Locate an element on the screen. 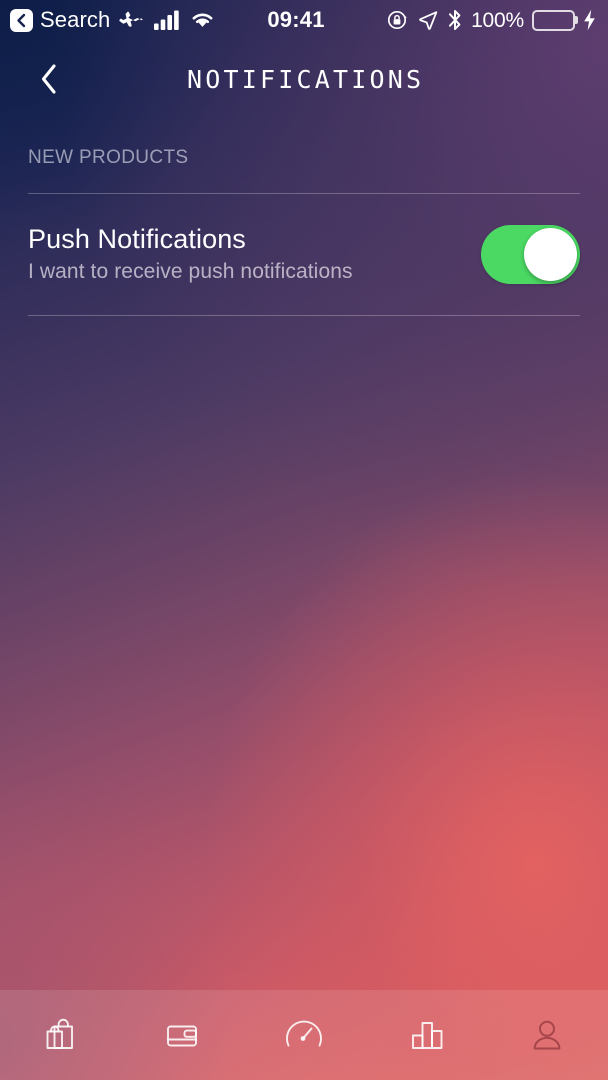  tab-profile is located at coordinates (547, 1035).